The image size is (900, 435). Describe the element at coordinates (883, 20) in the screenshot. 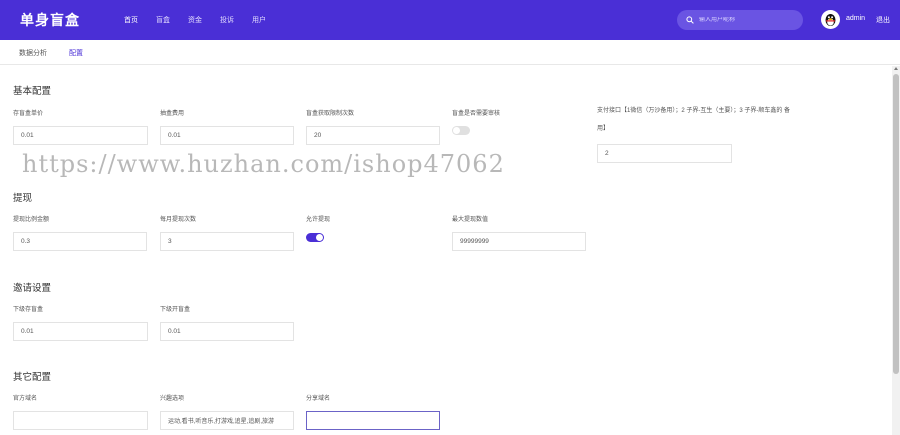

I see `logout-link: 退出` at that location.